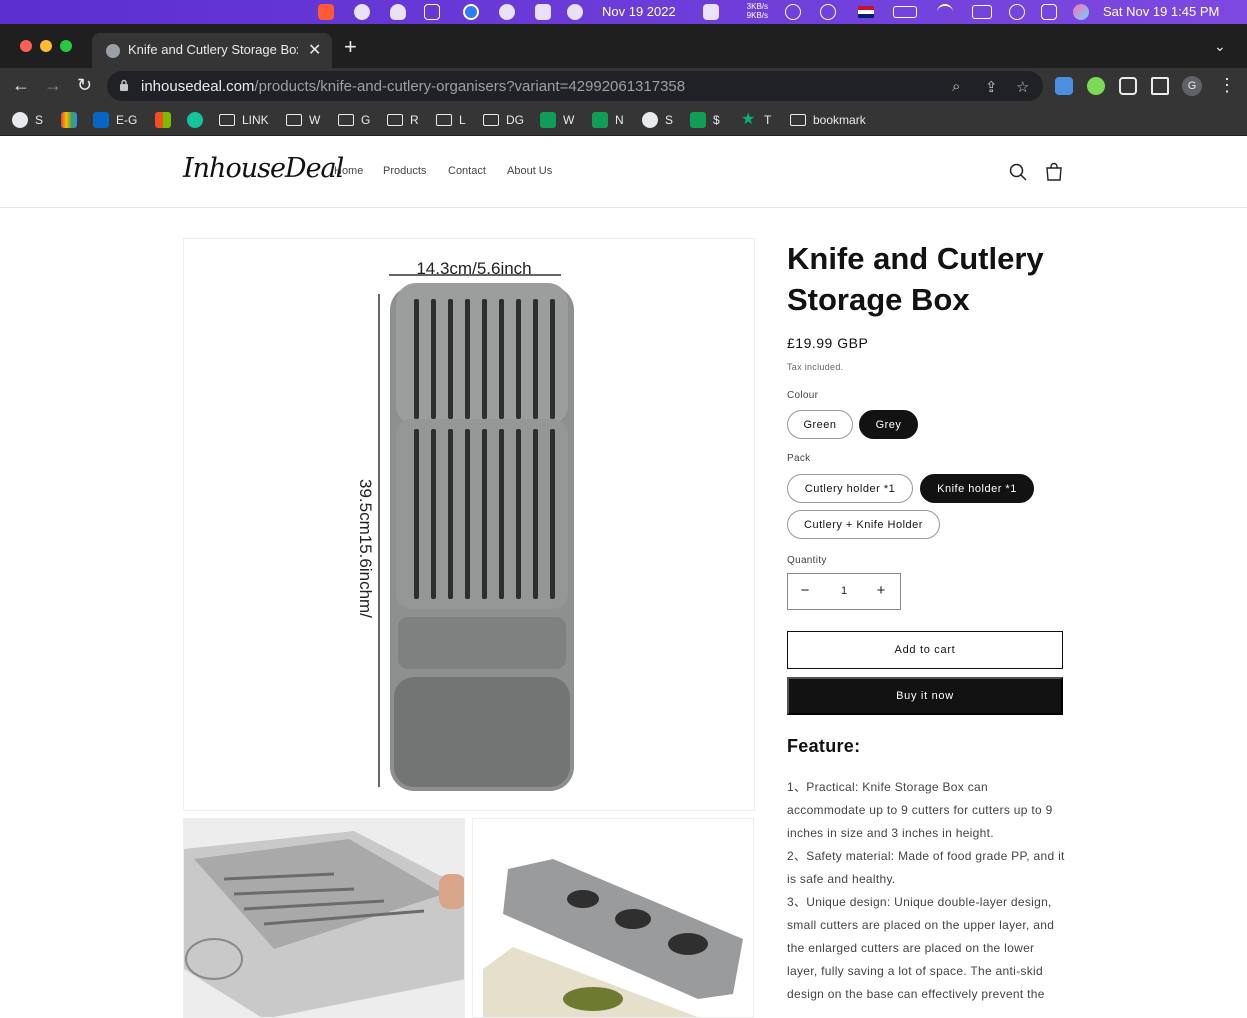 The width and height of the screenshot is (1247, 1018). Describe the element at coordinates (195, 120) in the screenshot. I see `grammarly-icon` at that location.